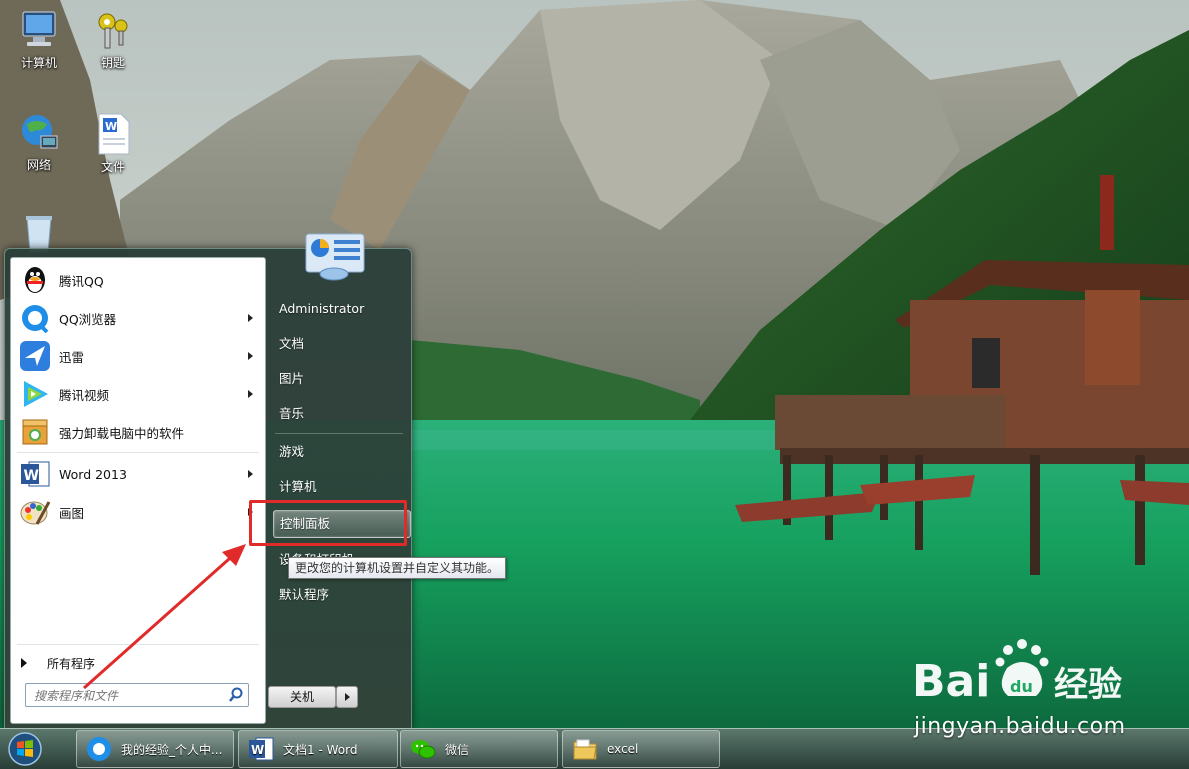 The width and height of the screenshot is (1189, 769). I want to click on place-item-music: 音乐, so click(341, 414).